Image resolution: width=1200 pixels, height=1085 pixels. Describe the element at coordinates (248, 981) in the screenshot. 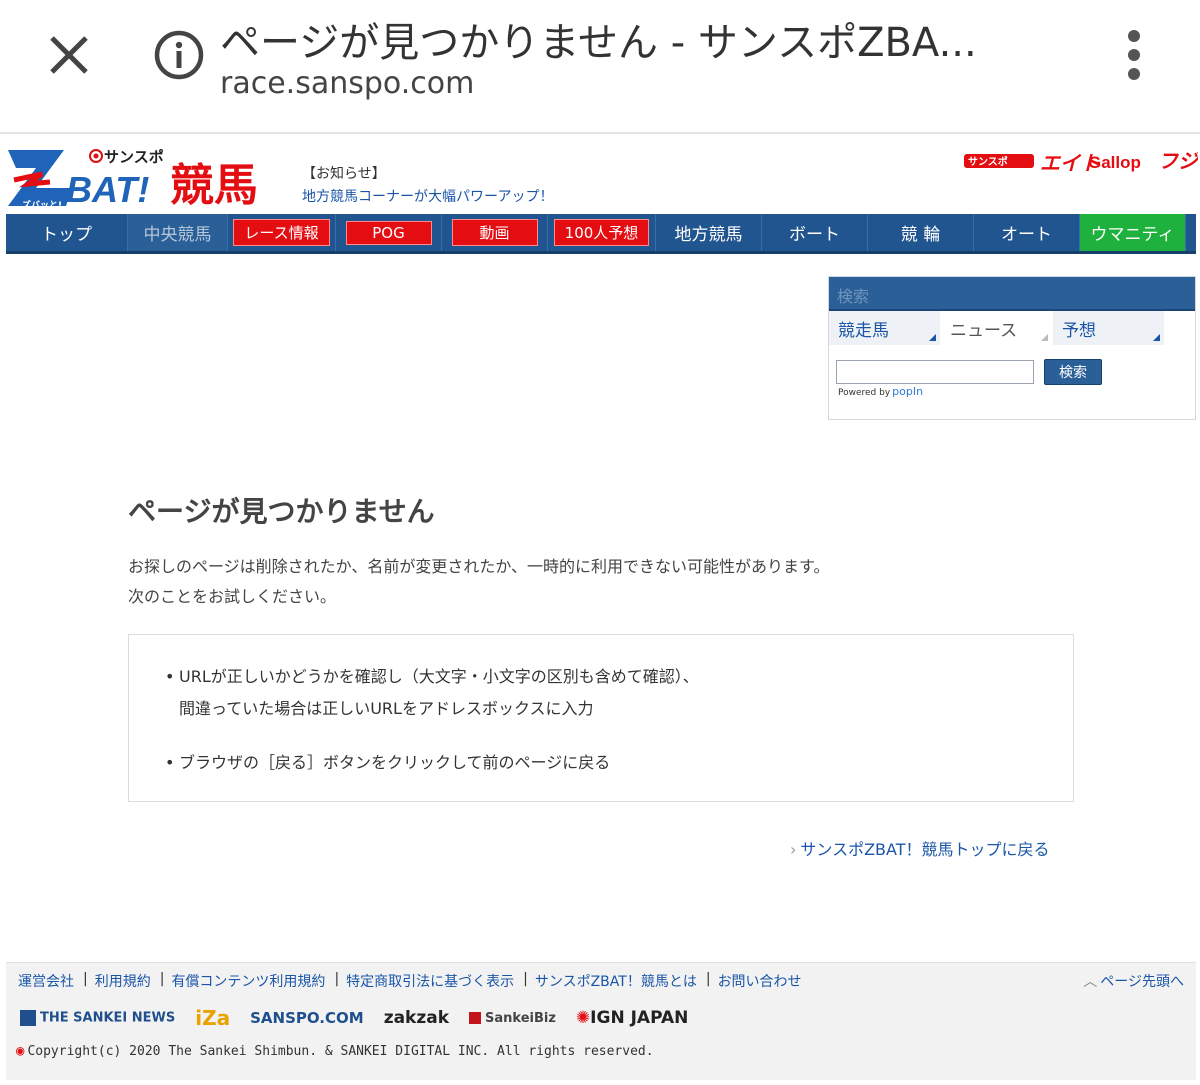

I see `footer-link-paid-terms: 有償コンテンツ利用規約` at that location.